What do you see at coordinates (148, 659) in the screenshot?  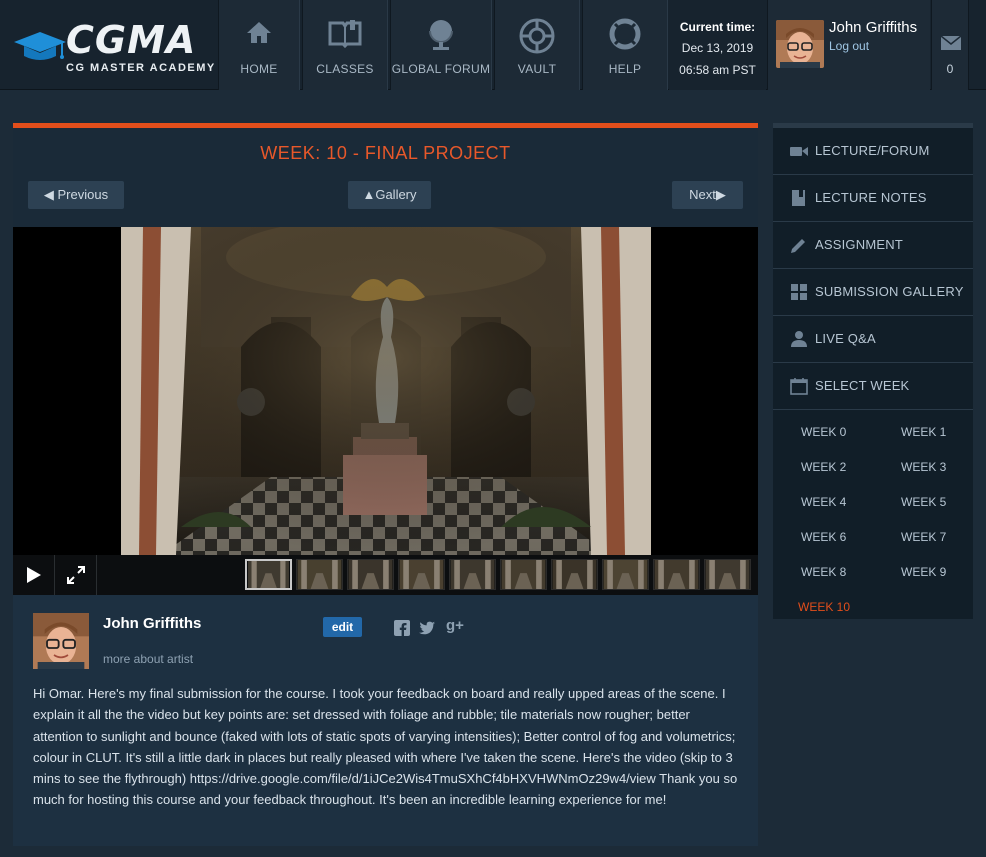 I see `more-about-artist-link: more about artist` at bounding box center [148, 659].